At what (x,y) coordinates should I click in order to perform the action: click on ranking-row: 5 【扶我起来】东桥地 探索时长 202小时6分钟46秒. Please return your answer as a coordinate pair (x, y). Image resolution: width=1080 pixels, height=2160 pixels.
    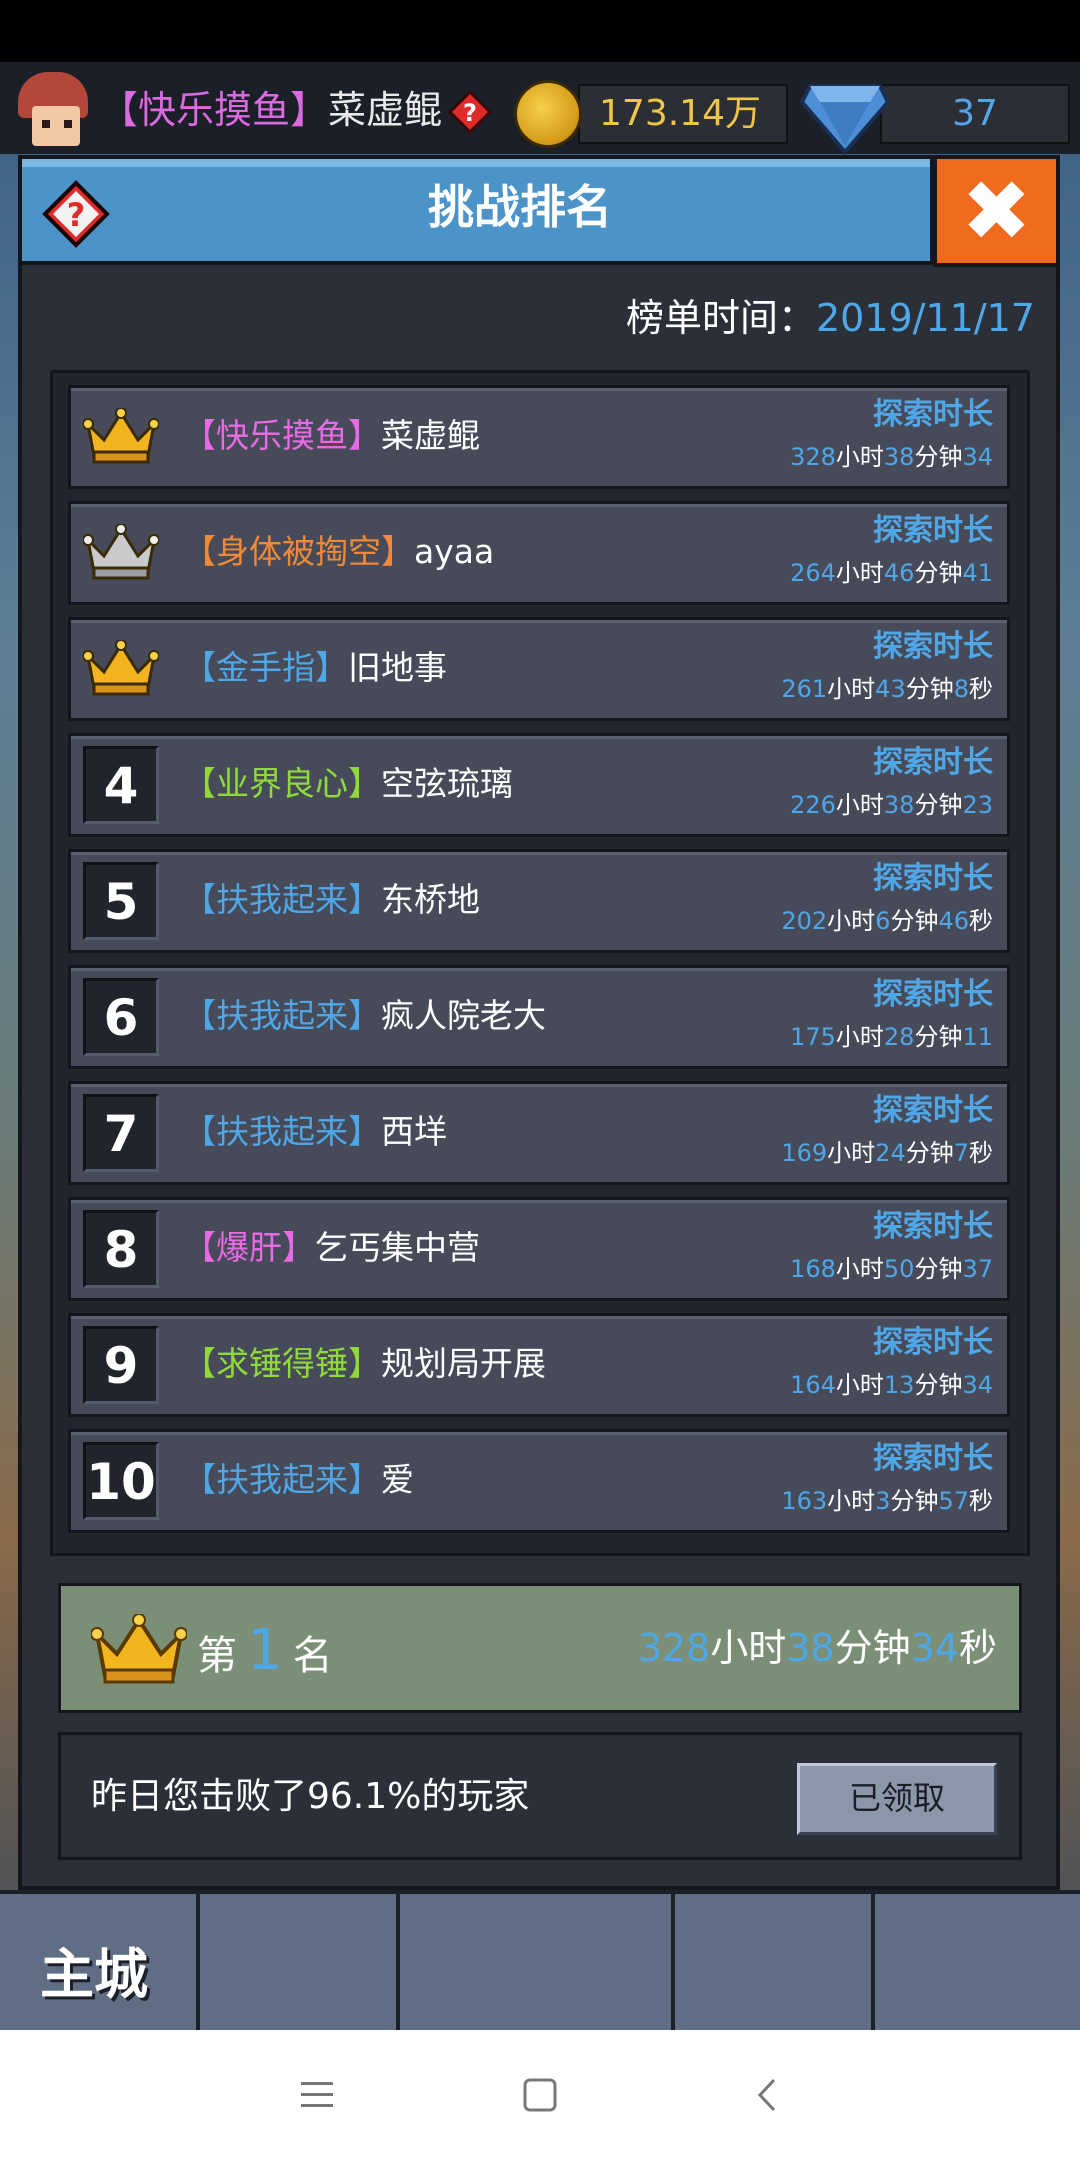
    Looking at the image, I should click on (539, 901).